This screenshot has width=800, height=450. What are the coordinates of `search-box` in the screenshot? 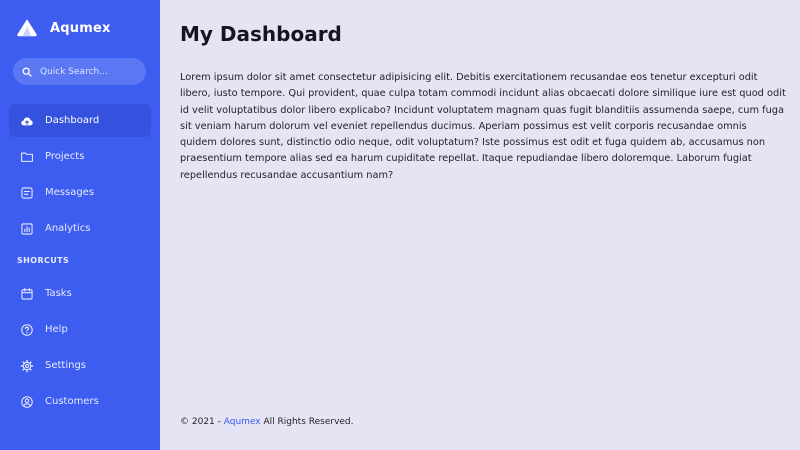 It's located at (79, 71).